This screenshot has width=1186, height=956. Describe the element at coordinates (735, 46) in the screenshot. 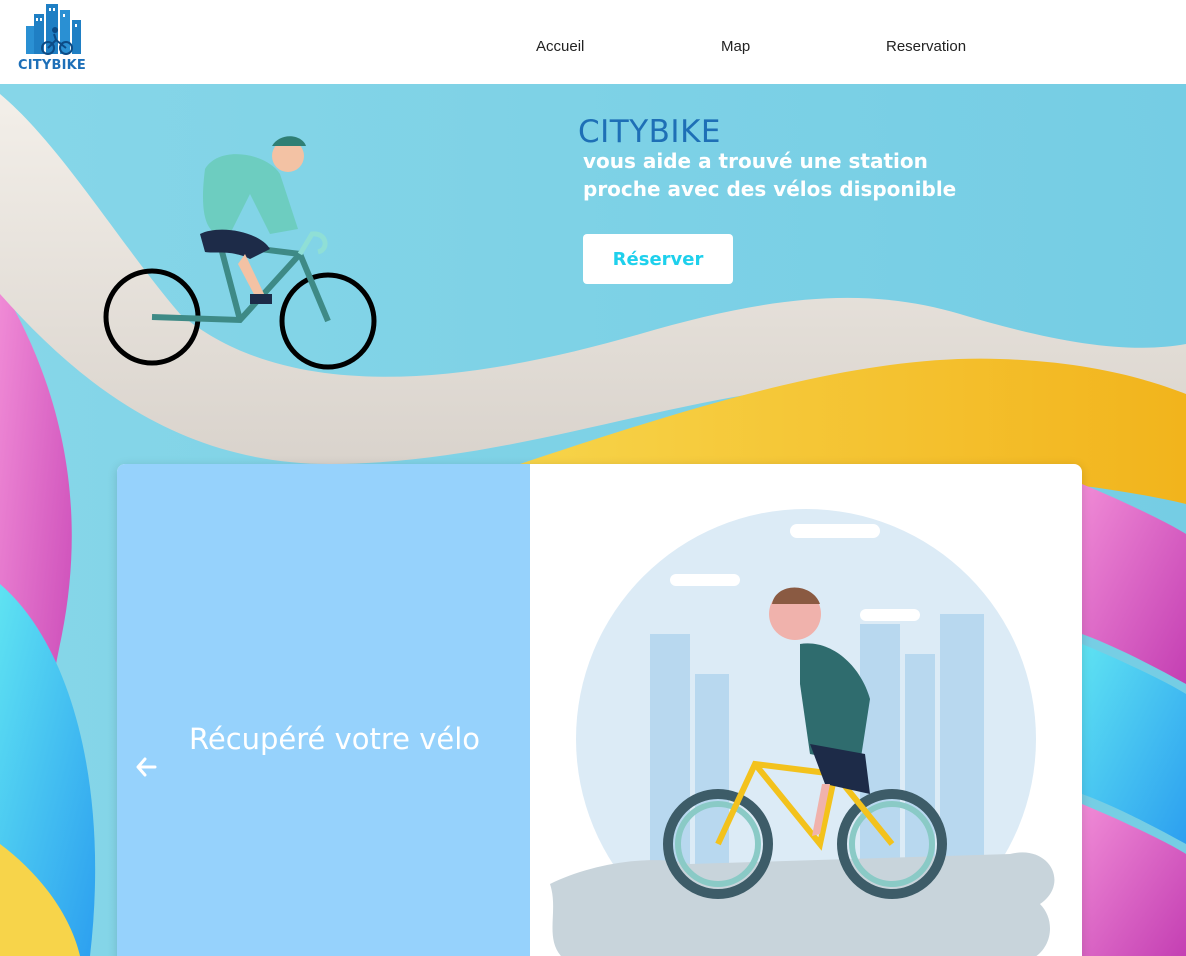

I see `nav-map: Map` at that location.